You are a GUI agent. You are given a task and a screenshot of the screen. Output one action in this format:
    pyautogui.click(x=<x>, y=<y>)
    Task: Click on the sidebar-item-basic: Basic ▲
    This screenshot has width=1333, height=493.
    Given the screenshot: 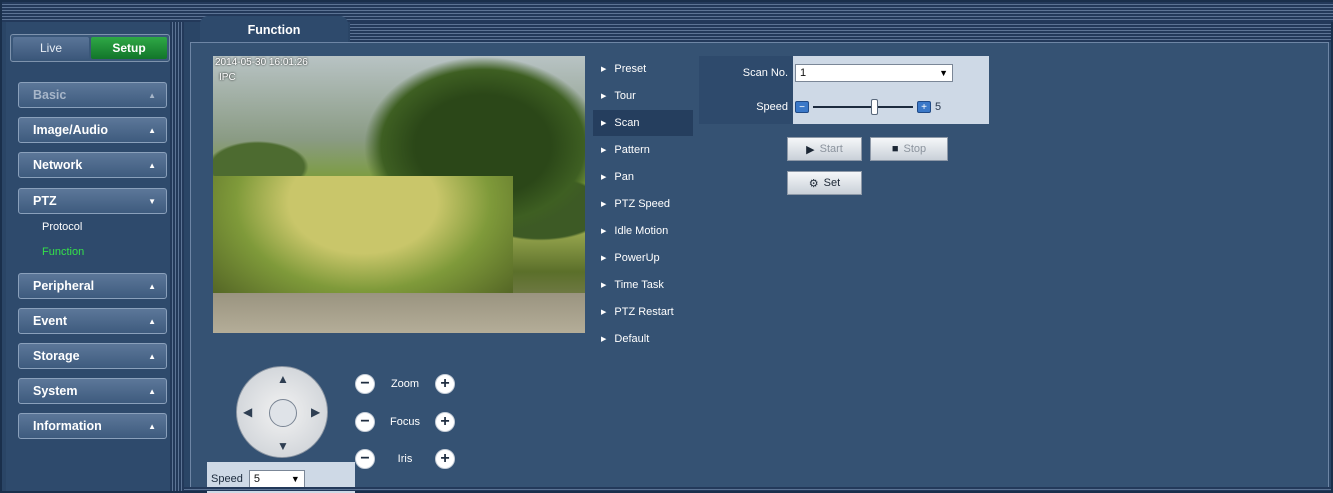 What is the action you would take?
    pyautogui.click(x=92, y=95)
    